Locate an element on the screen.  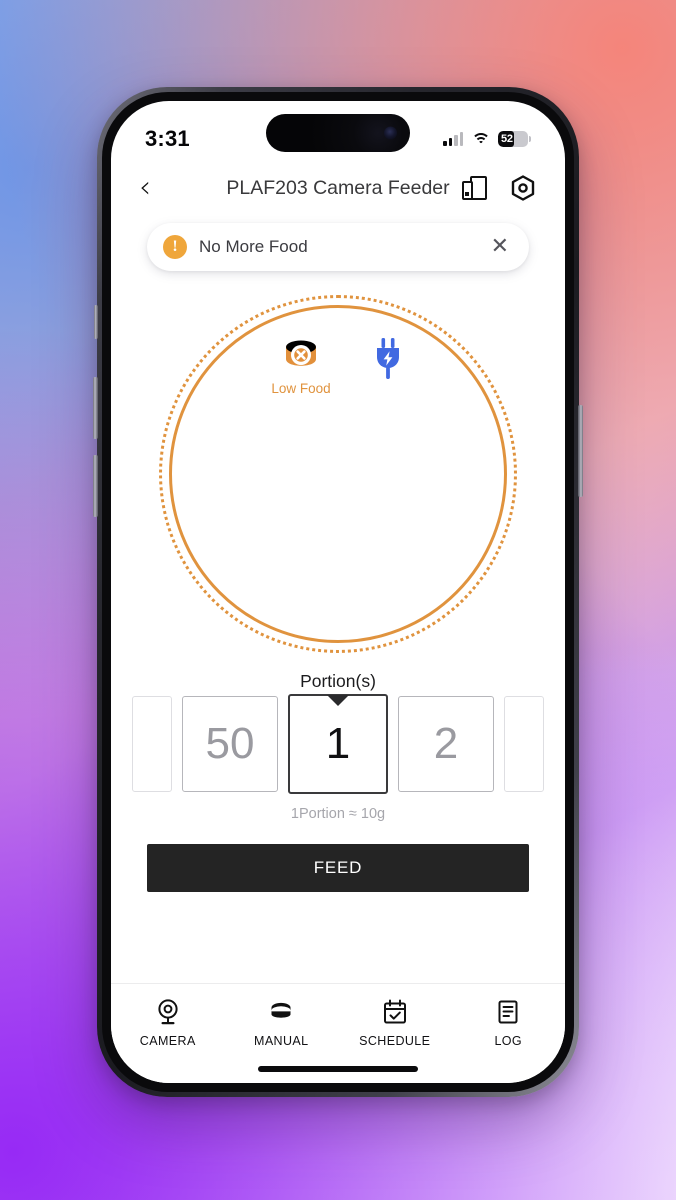
battery-indicator: 52 is located at coordinates (514, 139).